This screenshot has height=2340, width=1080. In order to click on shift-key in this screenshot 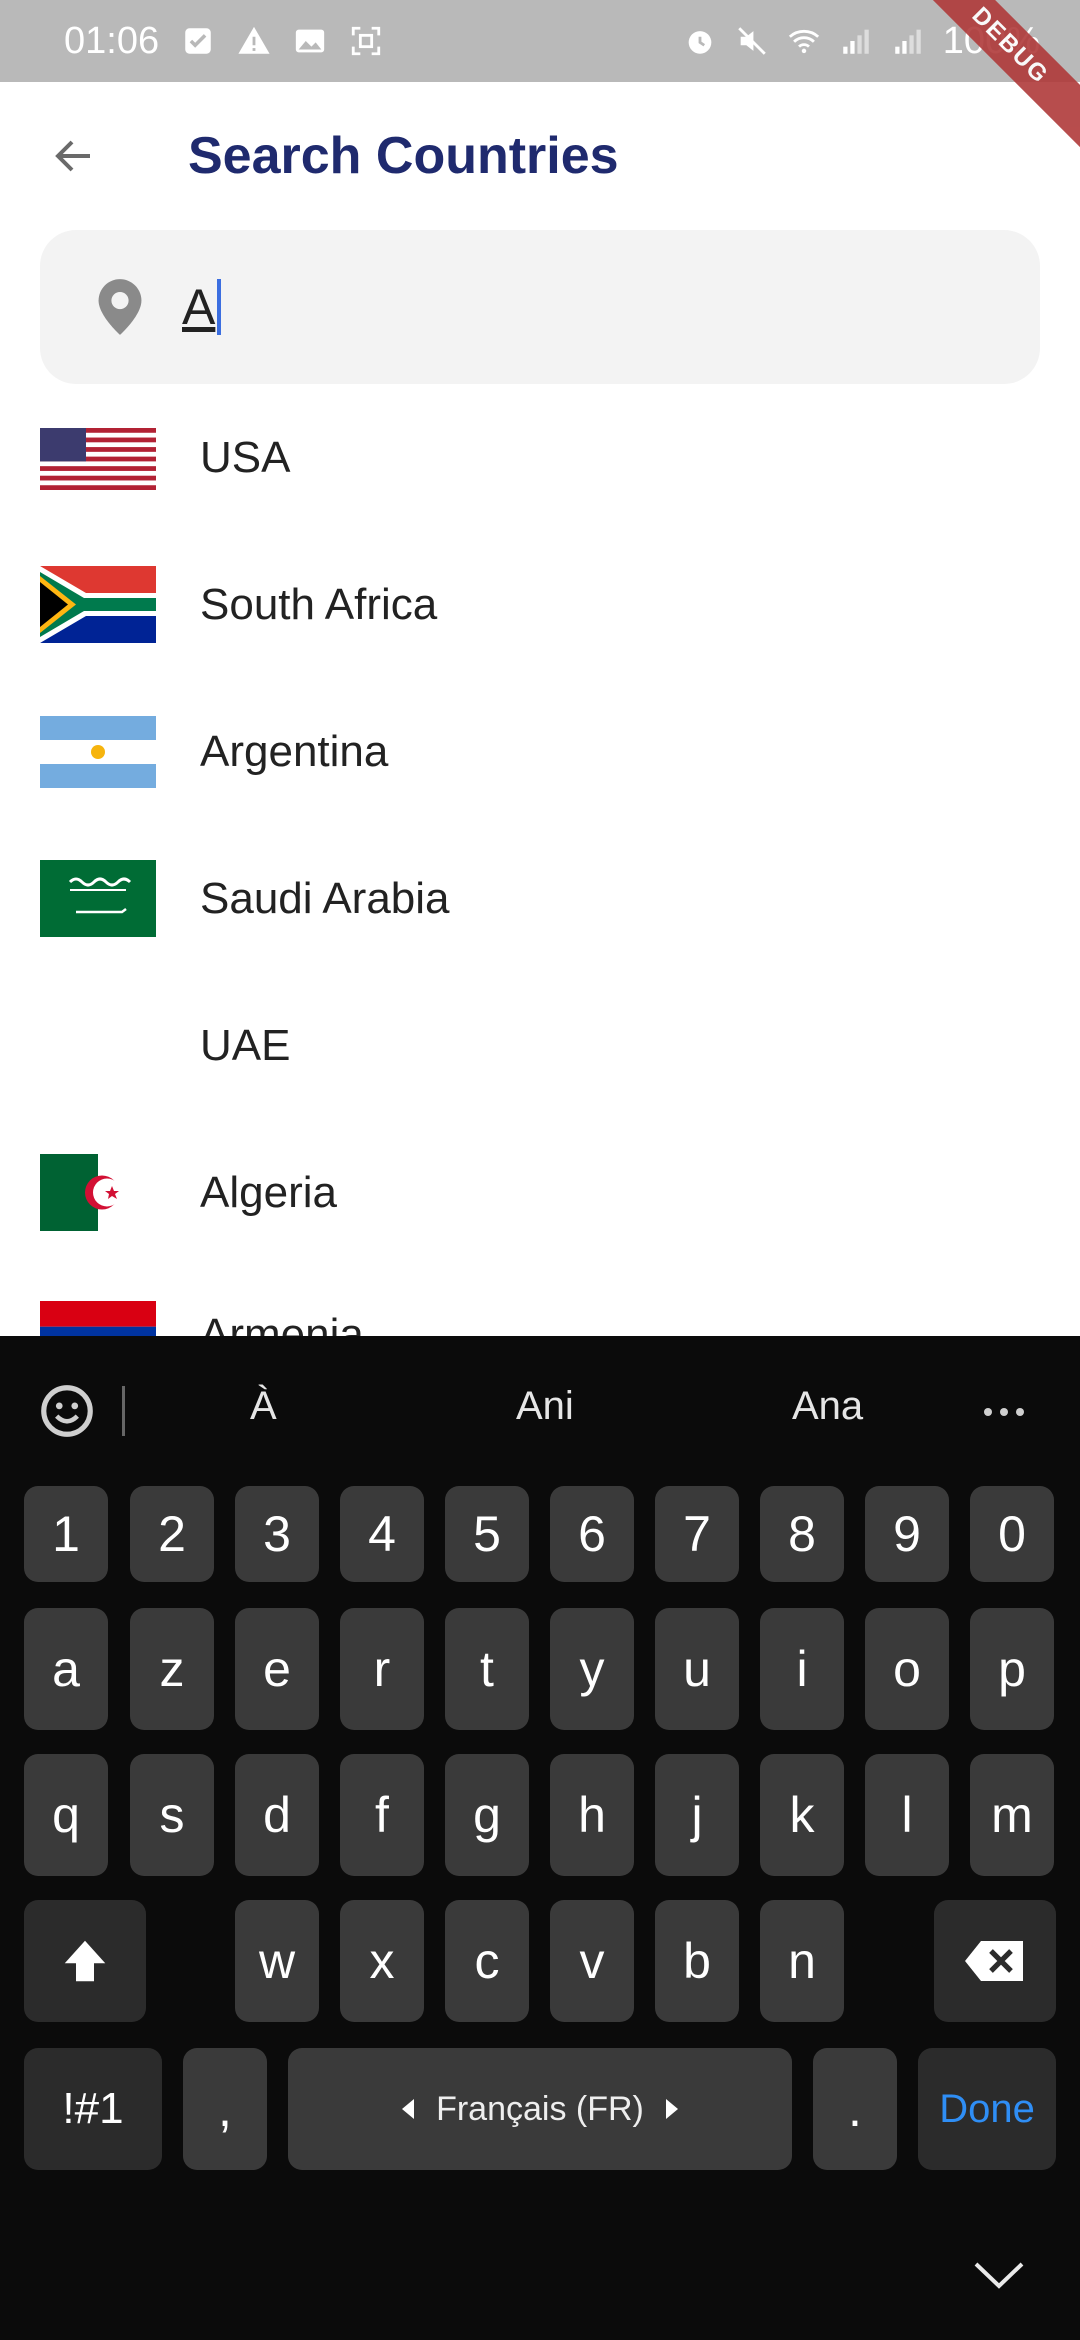, I will do `click(85, 1961)`.